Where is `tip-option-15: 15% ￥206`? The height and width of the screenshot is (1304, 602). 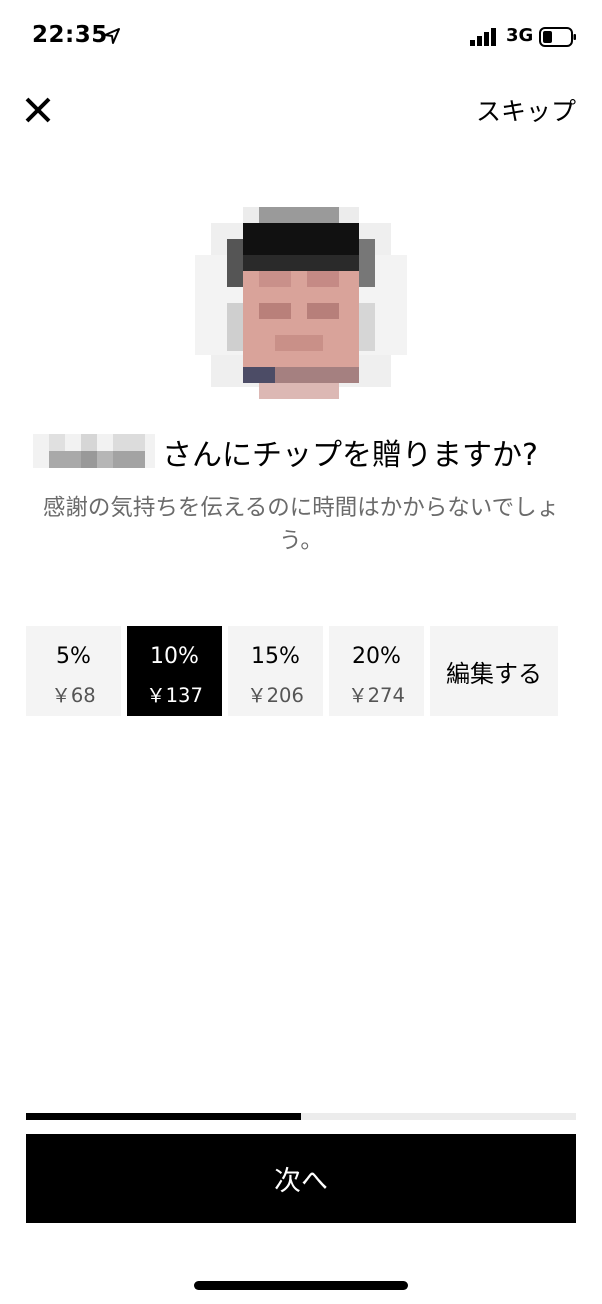
tip-option-15: 15% ￥206 is located at coordinates (275, 671).